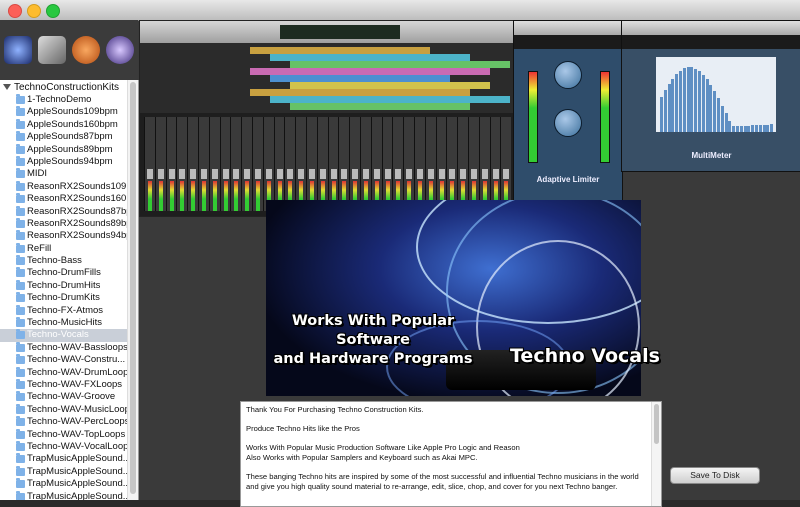 The image size is (800, 507). Describe the element at coordinates (63, 310) in the screenshot. I see `tree-item: Techno-FX-Atmos` at that location.